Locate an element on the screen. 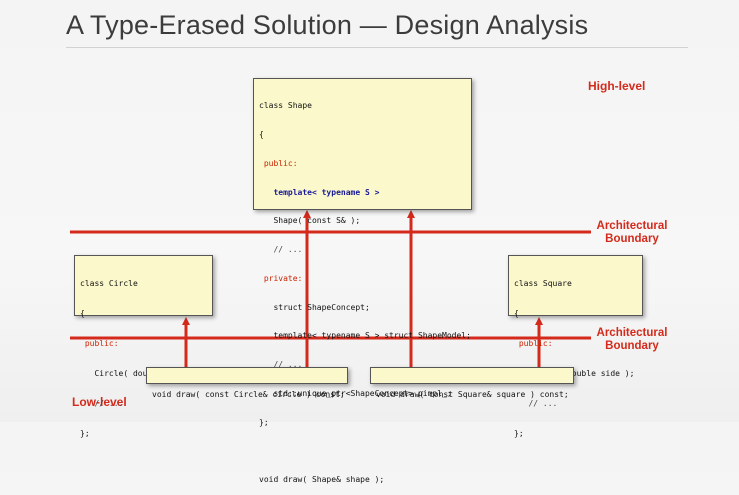 This screenshot has width=739, height=495. high-level-label: High-level is located at coordinates (617, 86).